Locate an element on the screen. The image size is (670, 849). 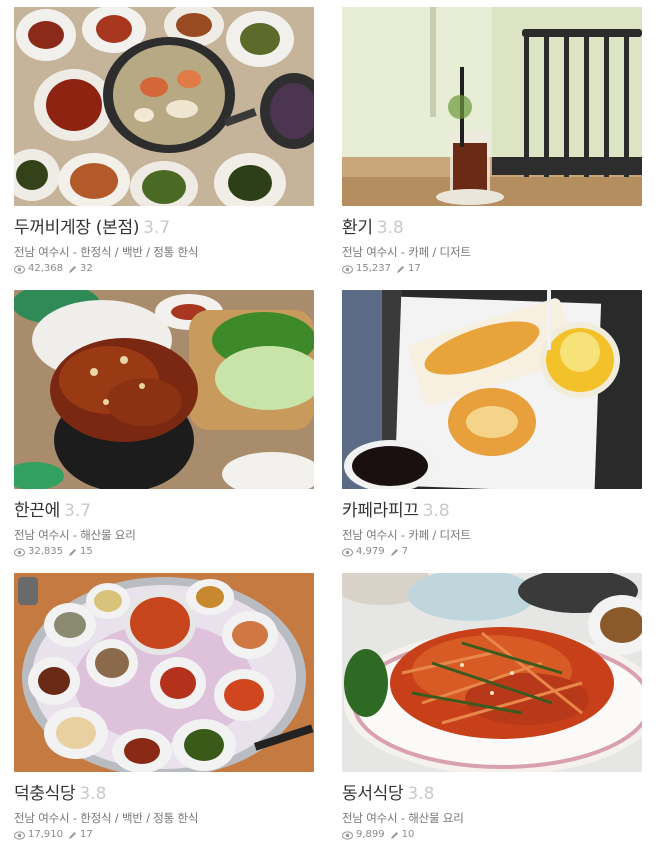
restaurant-name: 한끈에 is located at coordinates (37, 511).